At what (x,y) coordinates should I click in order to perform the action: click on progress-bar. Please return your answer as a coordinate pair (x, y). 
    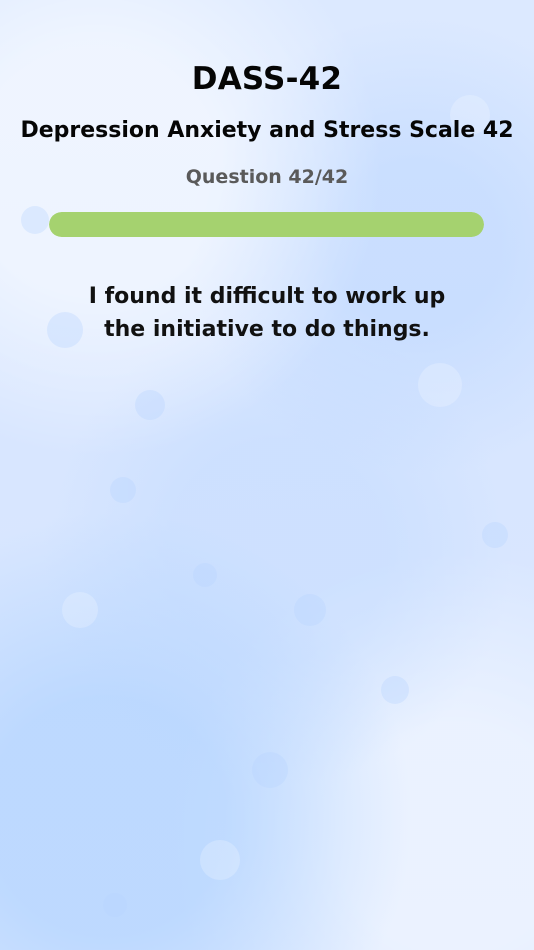
    Looking at the image, I should click on (266, 224).